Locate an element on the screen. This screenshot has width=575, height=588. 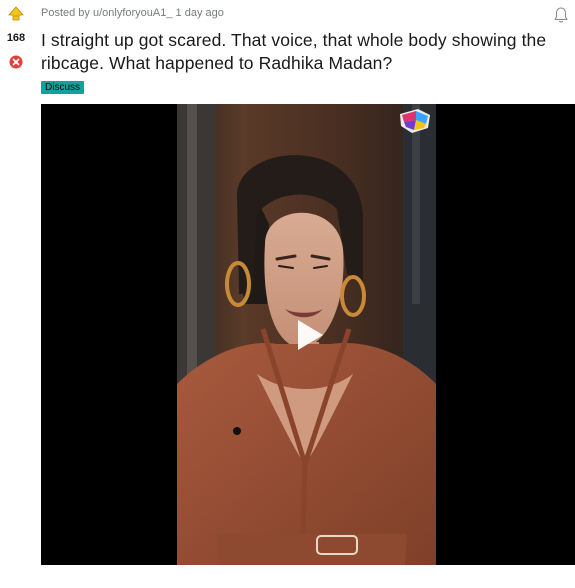
post-meta: Posted by u/onlyforyouA1_ 1 day ago is located at coordinates (132, 13).